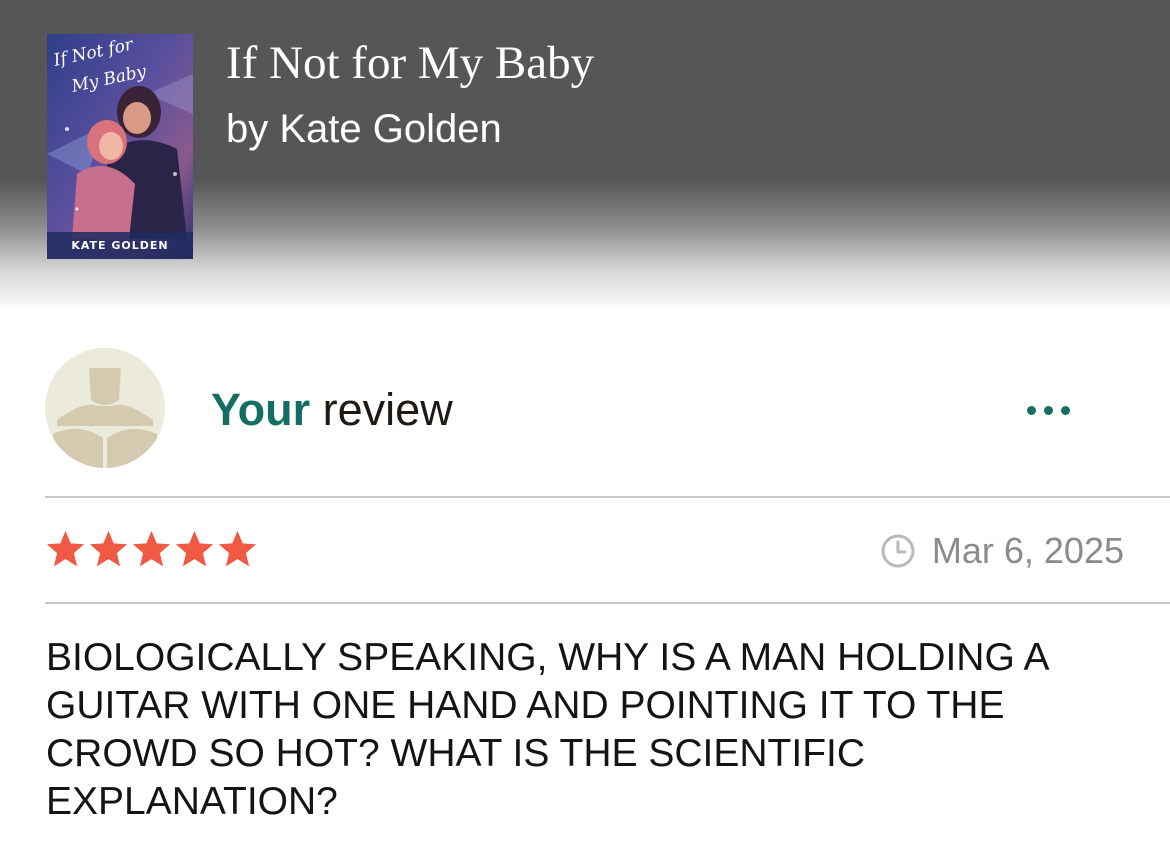  I want to click on review-heading-your: Your, so click(261, 409).